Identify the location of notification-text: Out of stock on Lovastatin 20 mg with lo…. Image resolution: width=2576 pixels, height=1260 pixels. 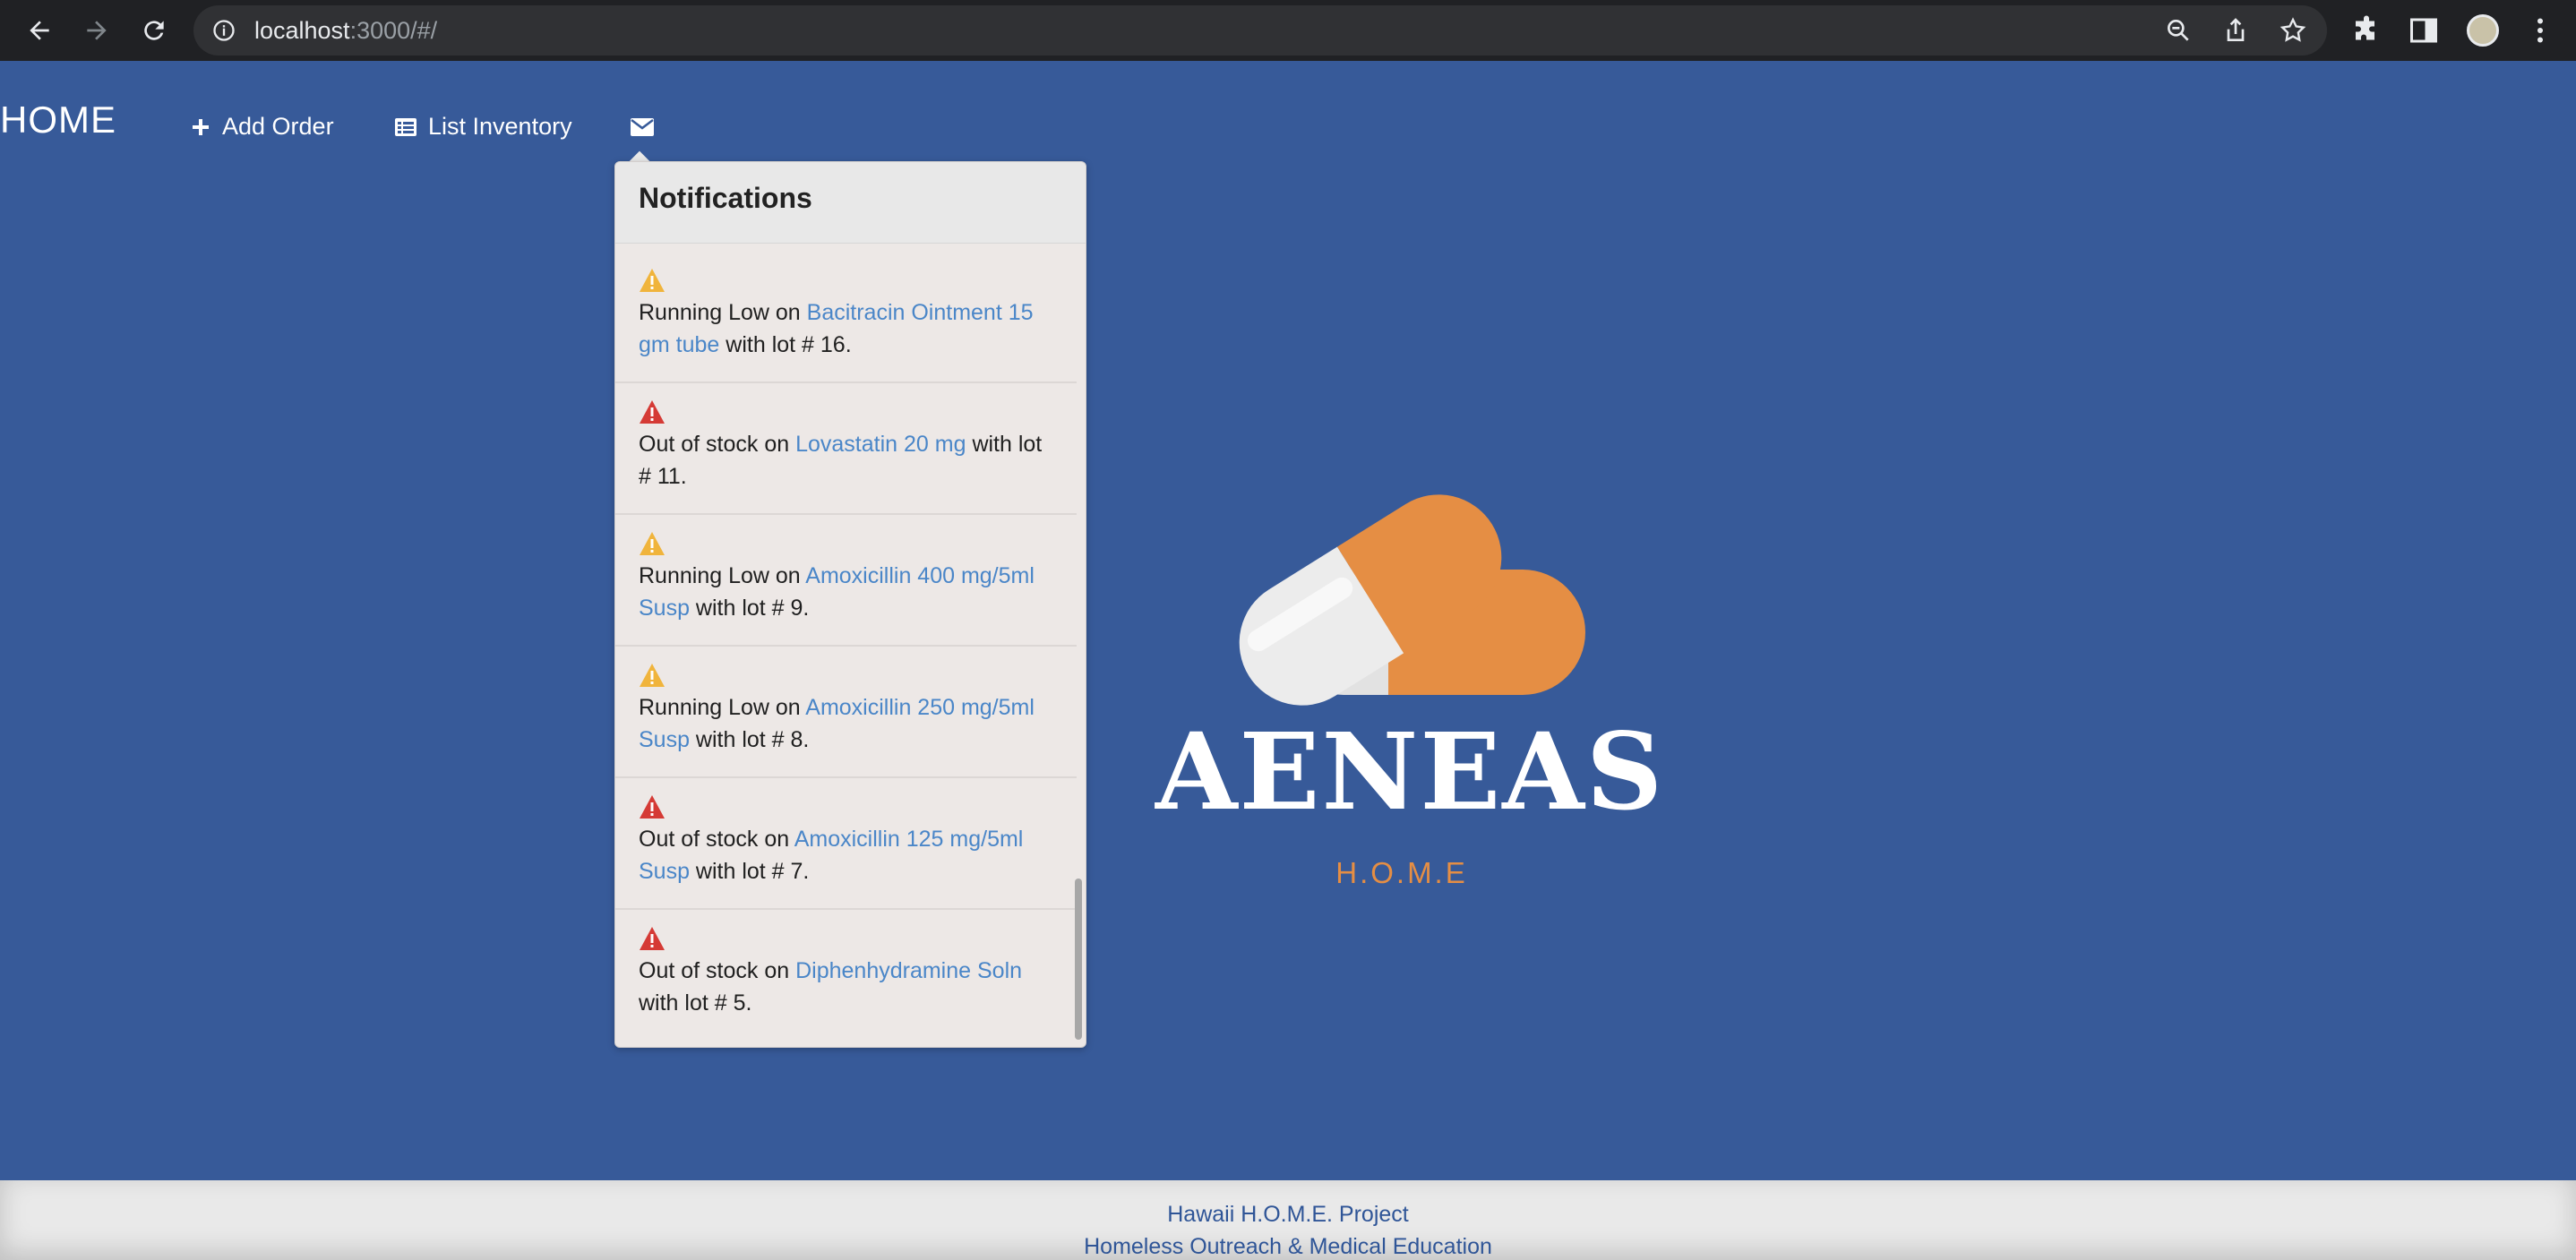
(841, 461).